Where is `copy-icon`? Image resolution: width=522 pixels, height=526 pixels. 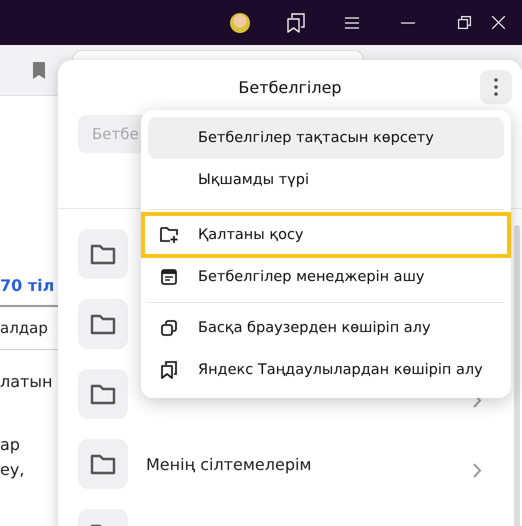
copy-icon is located at coordinates (169, 328).